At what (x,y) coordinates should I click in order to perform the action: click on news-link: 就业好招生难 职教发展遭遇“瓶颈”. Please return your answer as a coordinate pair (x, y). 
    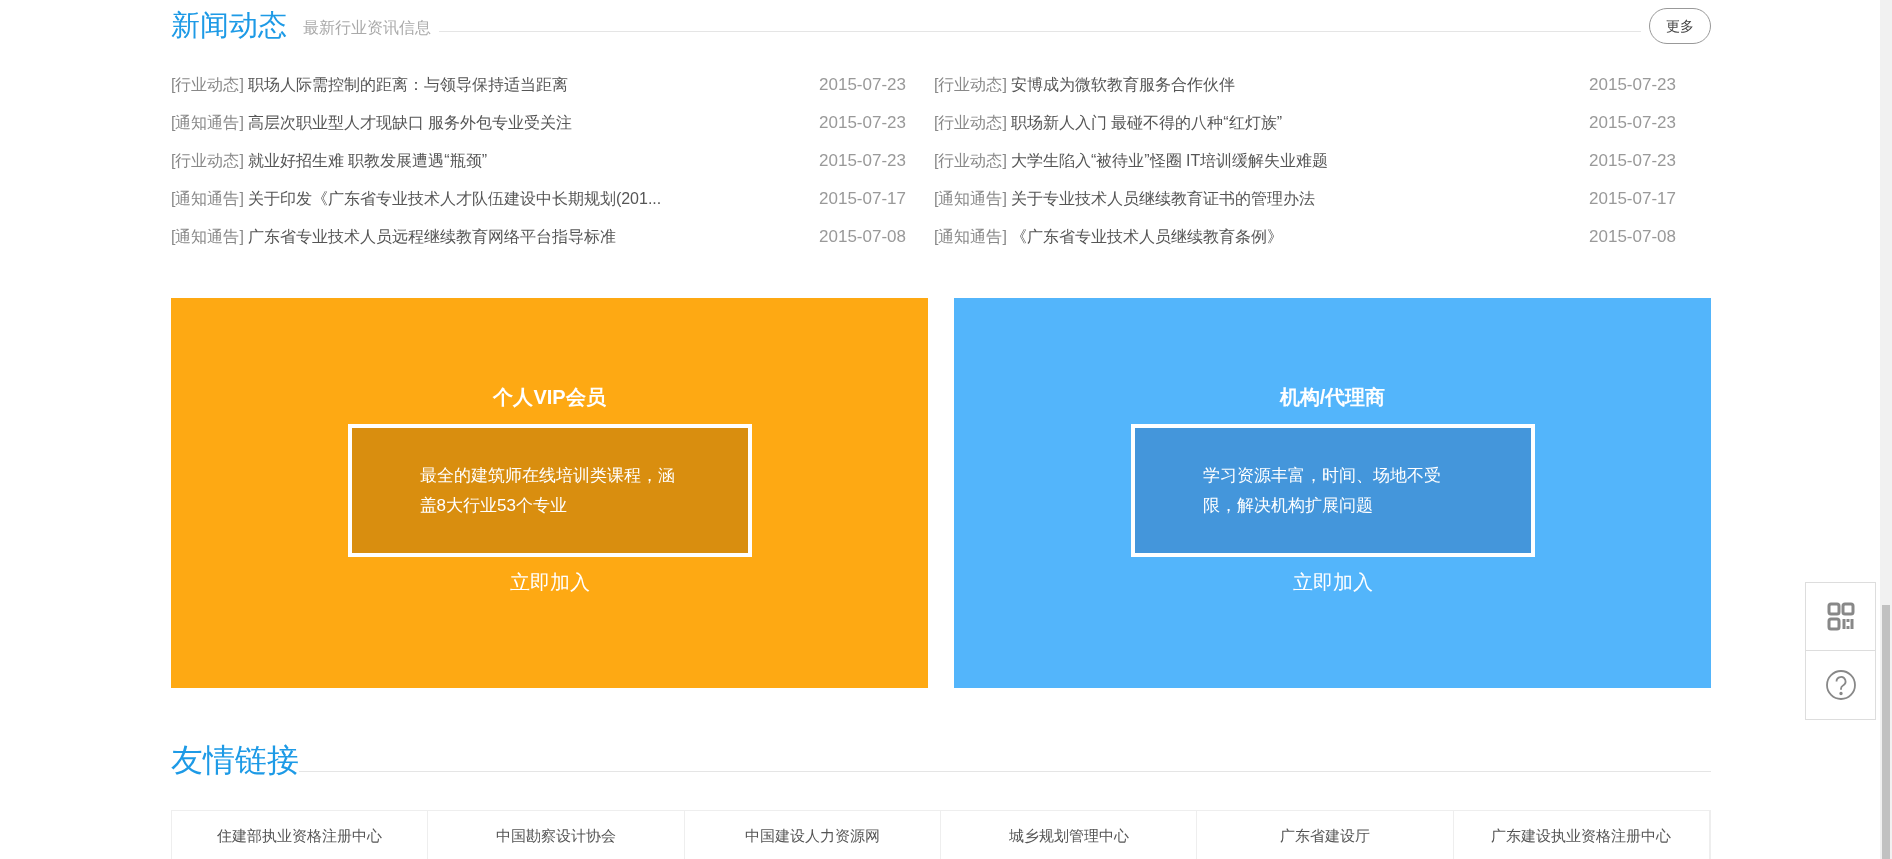
    Looking at the image, I should click on (367, 161).